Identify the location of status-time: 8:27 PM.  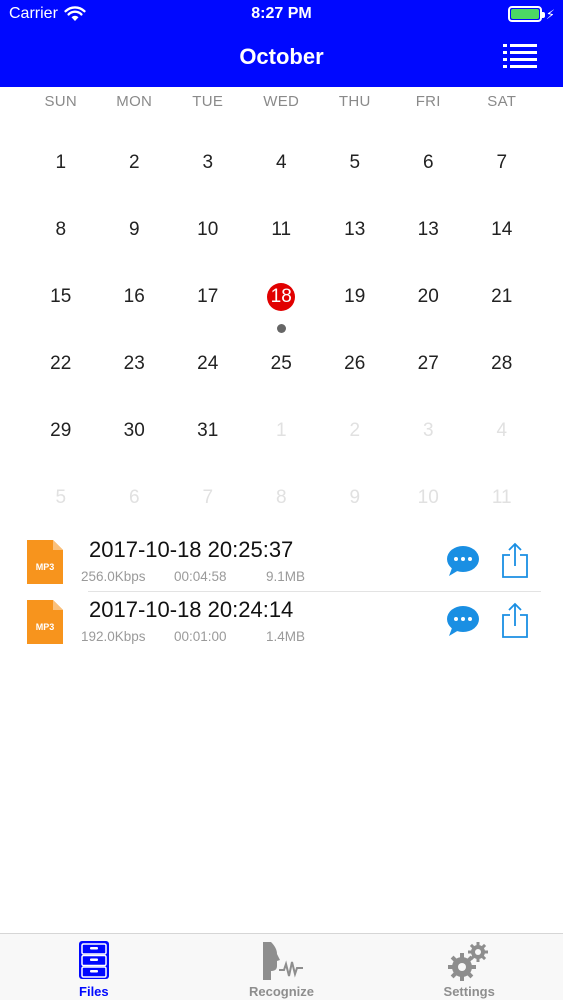
(281, 13).